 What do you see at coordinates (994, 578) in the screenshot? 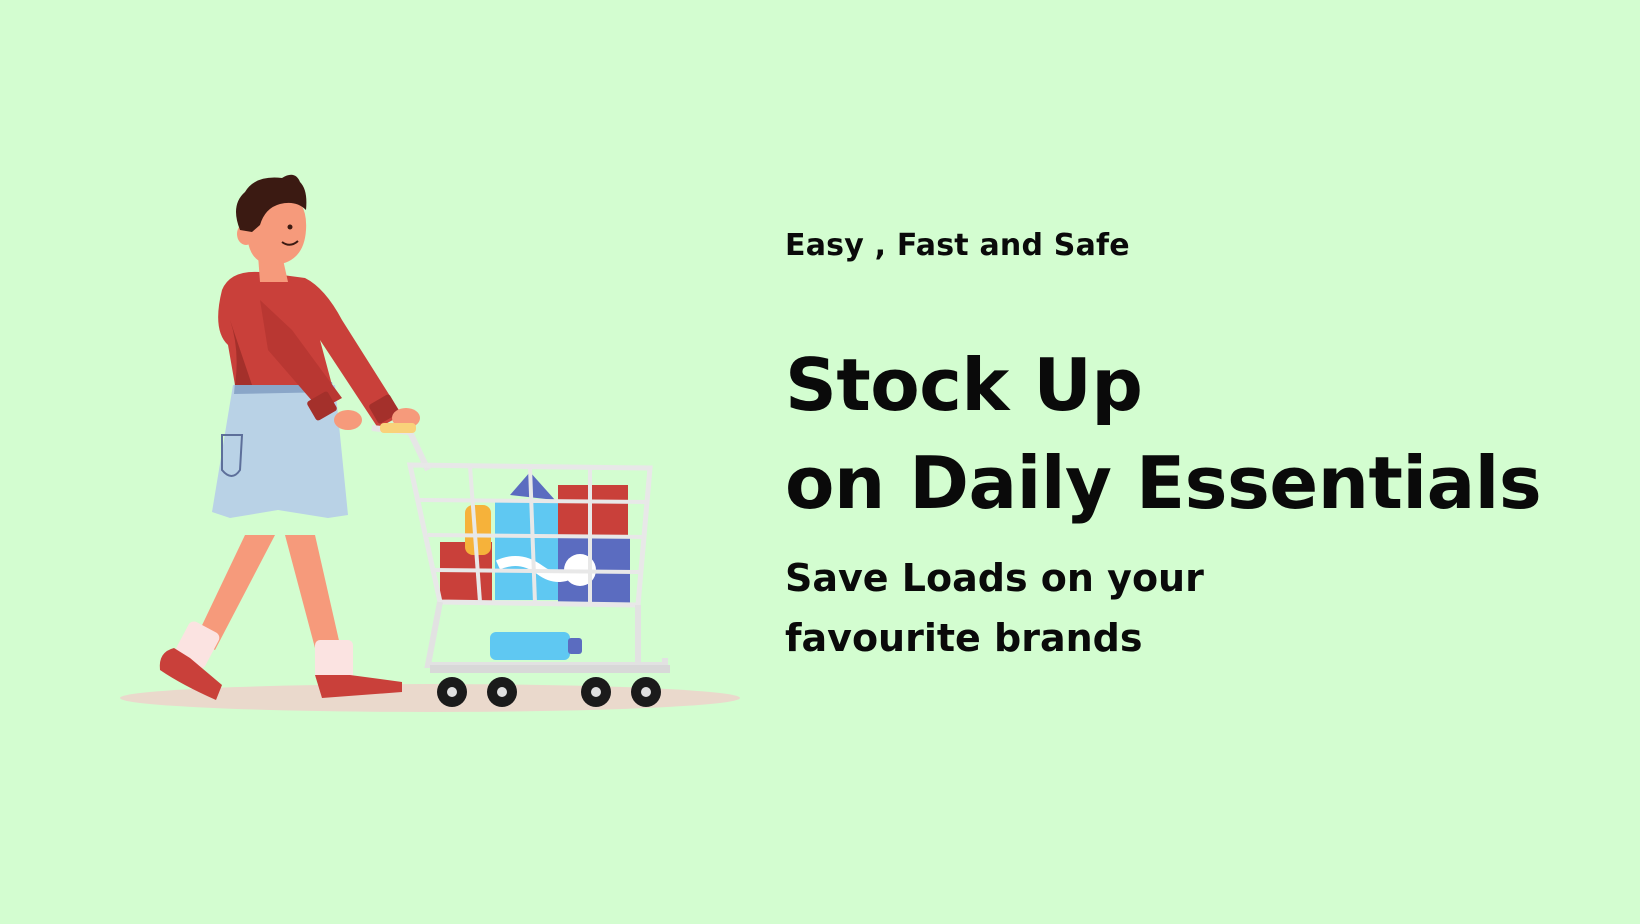
I see `subheadline-line-1: Save Loads on your` at bounding box center [994, 578].